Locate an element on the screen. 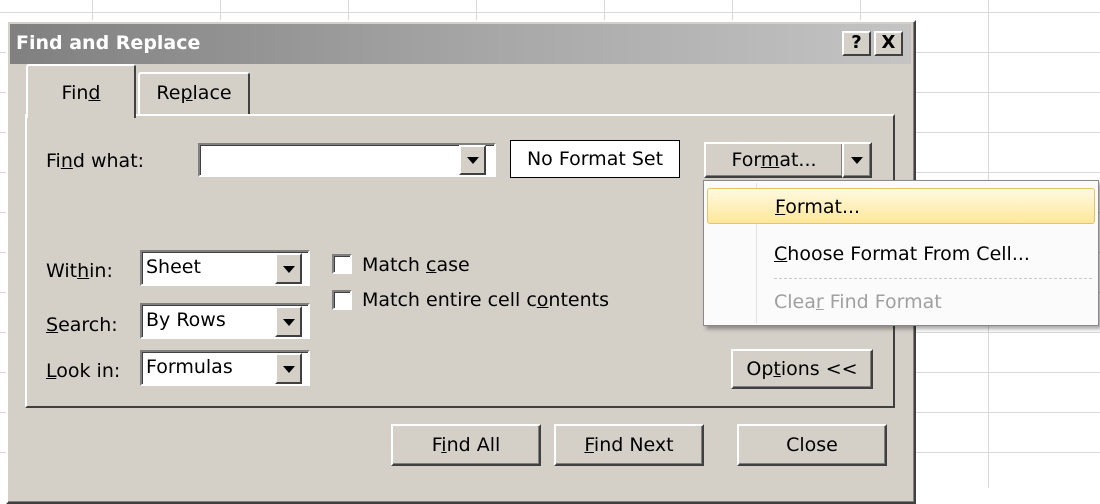  match-case-checkbox is located at coordinates (342, 264).